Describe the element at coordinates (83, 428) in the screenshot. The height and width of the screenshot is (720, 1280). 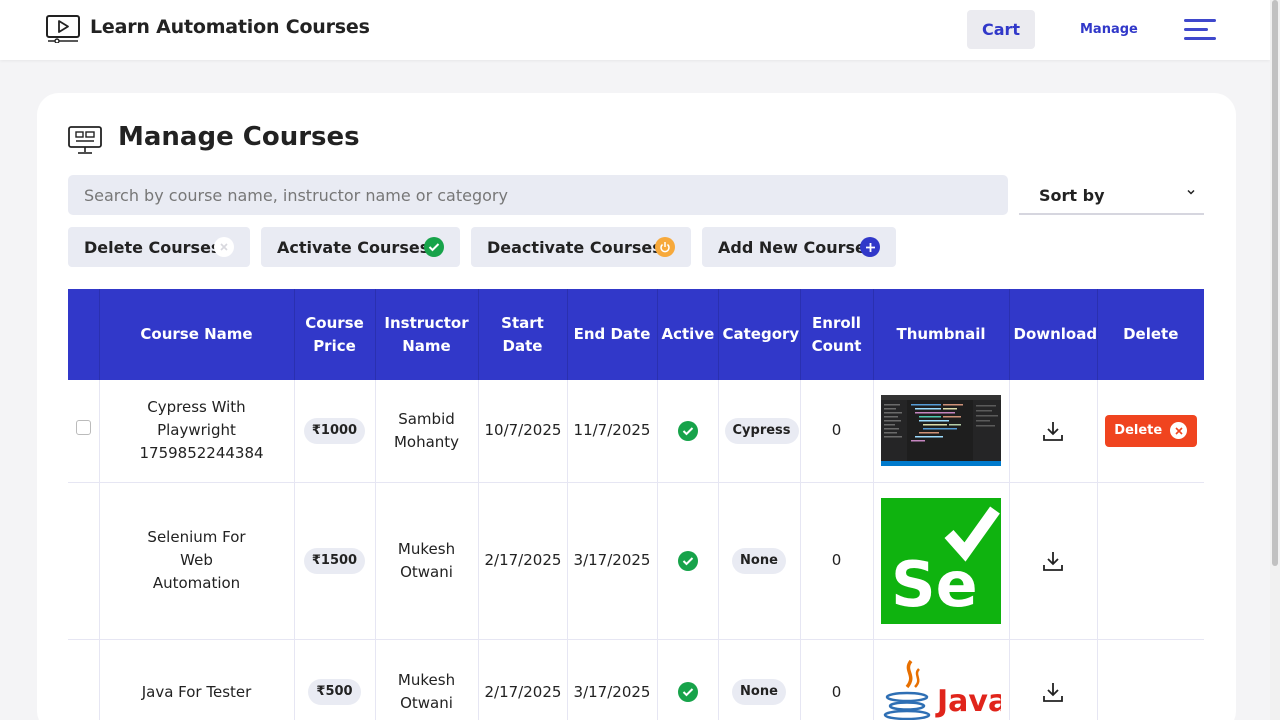
I see `row-checkbox` at that location.